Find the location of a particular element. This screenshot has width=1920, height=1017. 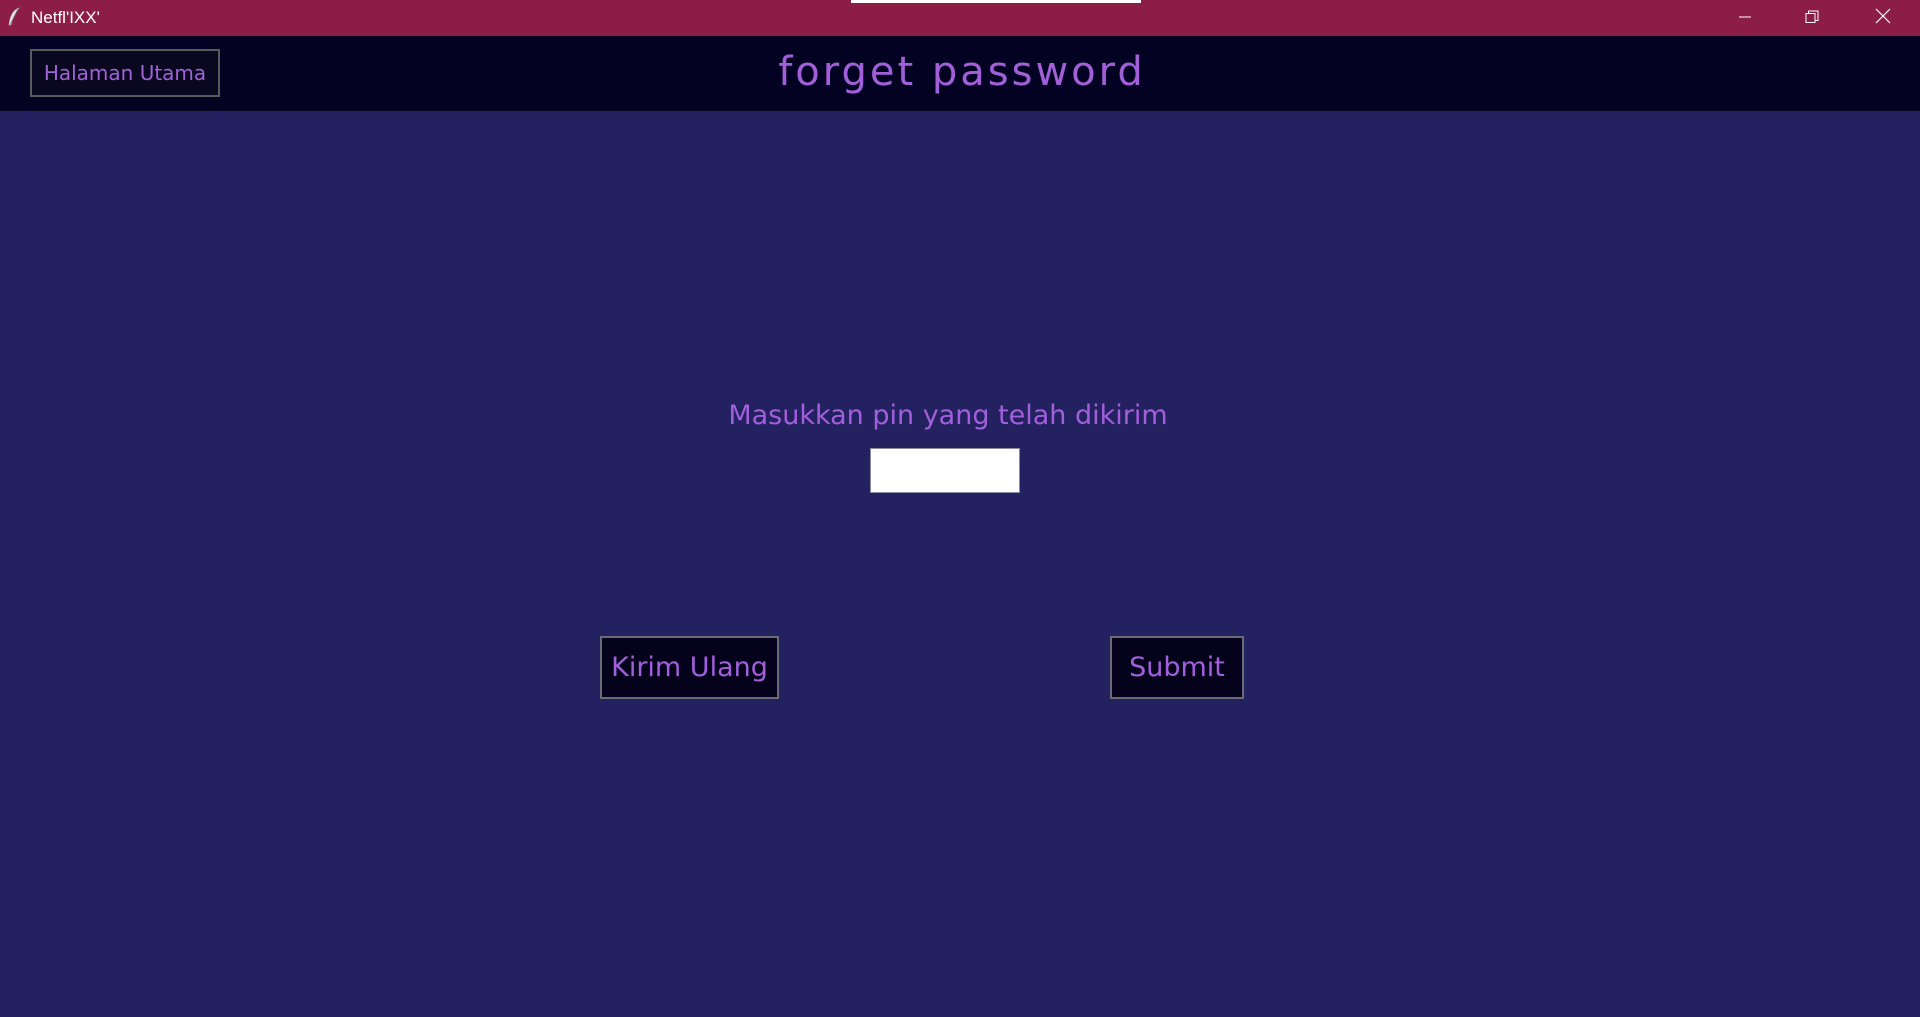

submit-button: Submit is located at coordinates (1177, 667).